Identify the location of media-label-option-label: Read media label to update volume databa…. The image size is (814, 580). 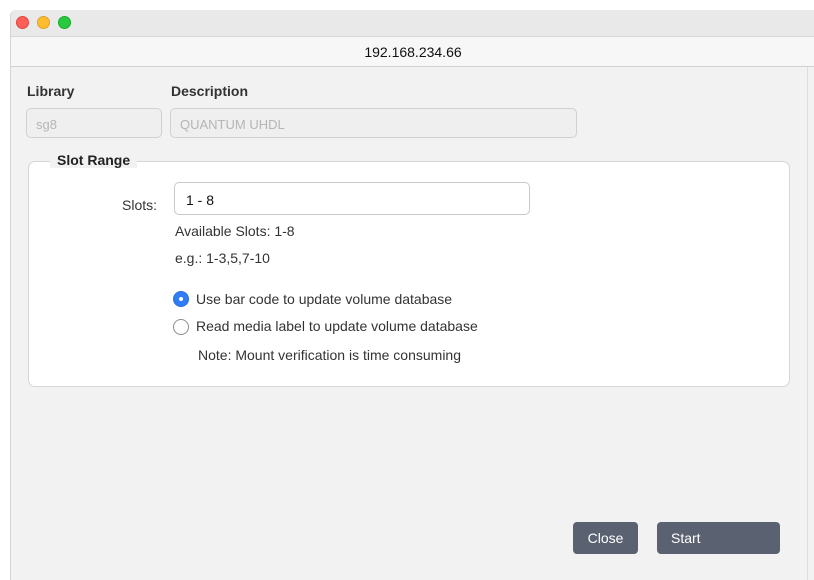
(337, 326).